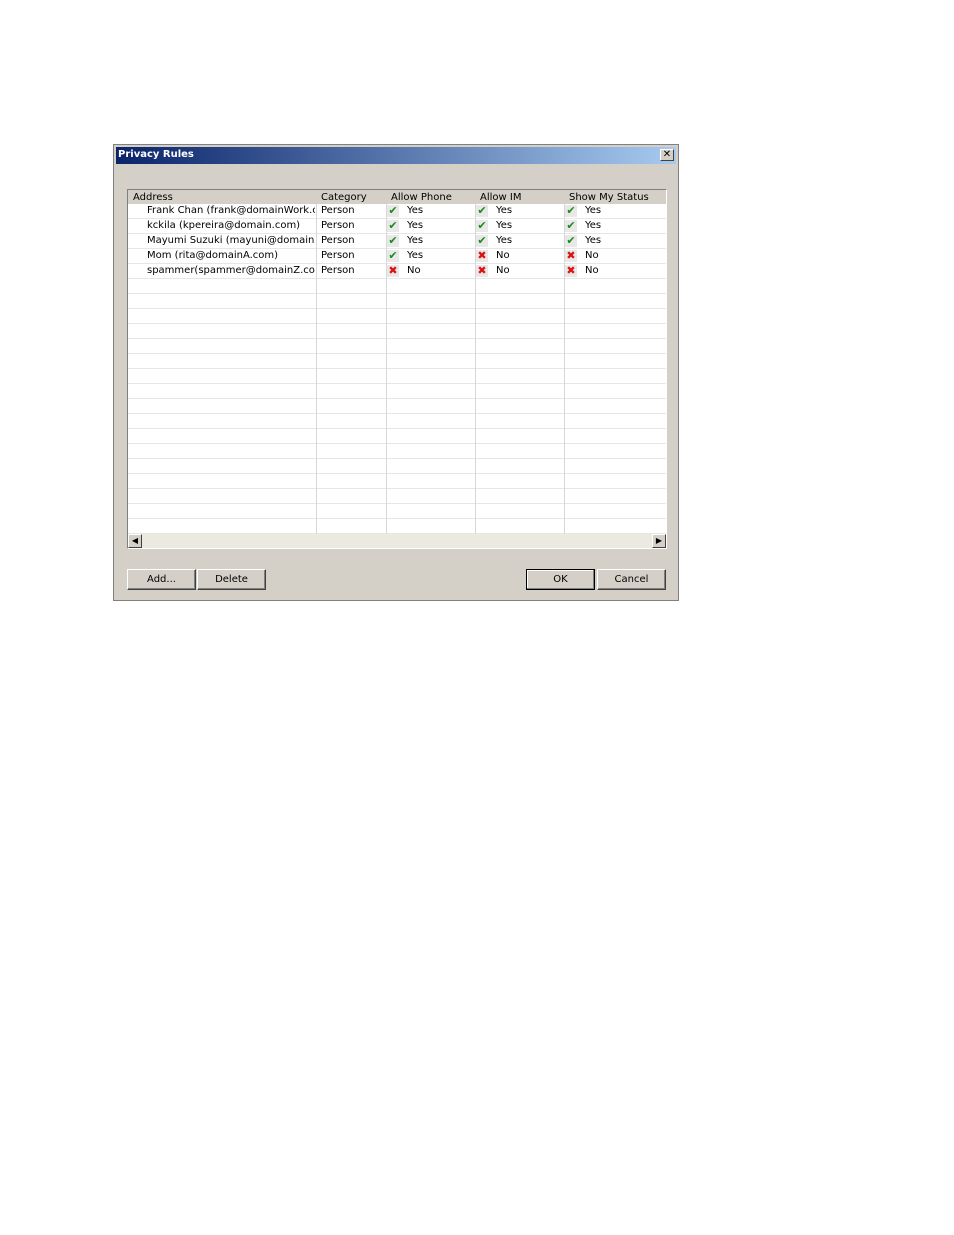 The image size is (954, 1235). I want to click on ok-button: OK, so click(560, 579).